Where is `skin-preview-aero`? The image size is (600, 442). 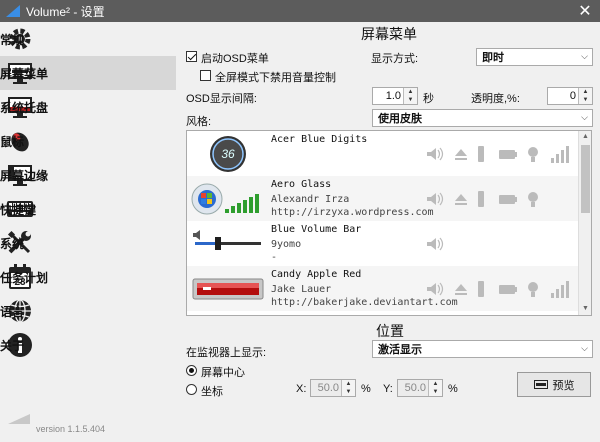 skin-preview-aero is located at coordinates (225, 199).